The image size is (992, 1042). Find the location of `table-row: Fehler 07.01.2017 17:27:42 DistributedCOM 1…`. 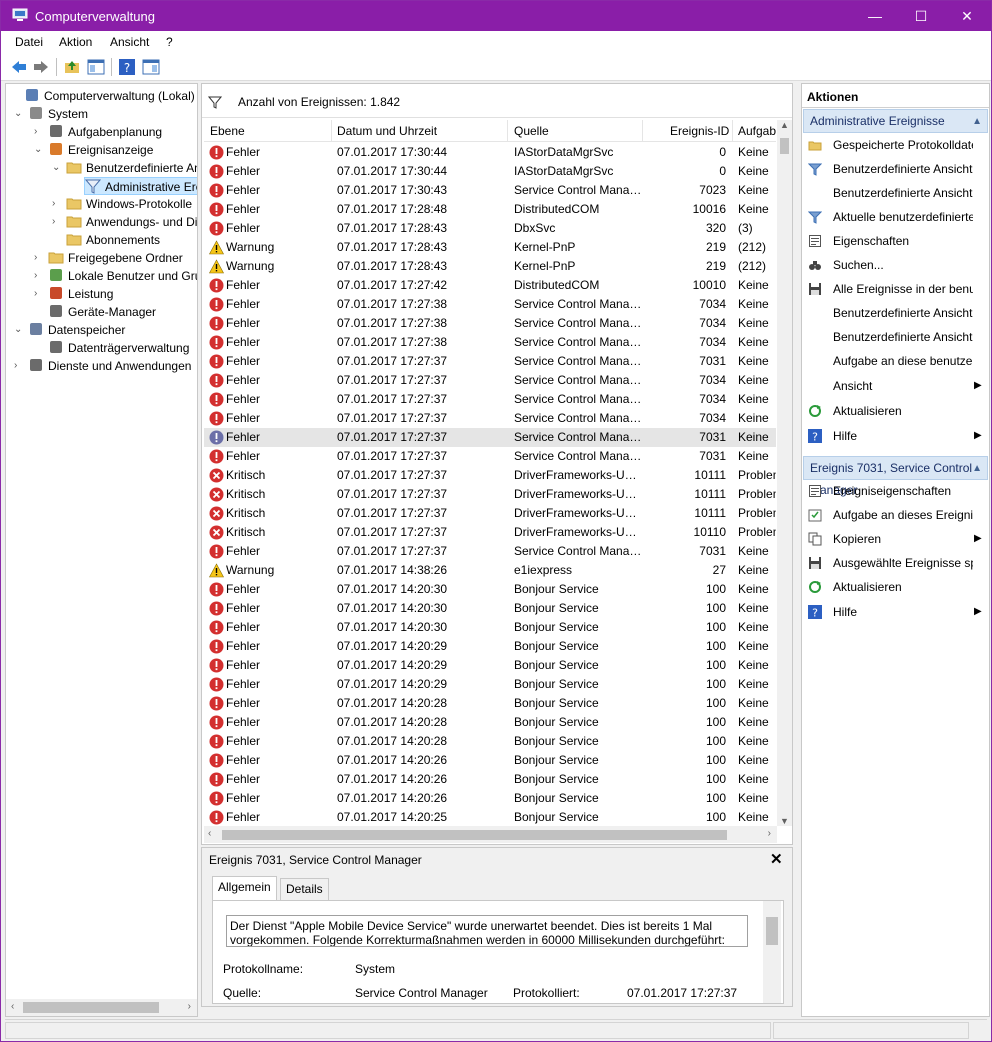

table-row: Fehler 07.01.2017 17:27:42 DistributedCOM 1… is located at coordinates (490, 285).